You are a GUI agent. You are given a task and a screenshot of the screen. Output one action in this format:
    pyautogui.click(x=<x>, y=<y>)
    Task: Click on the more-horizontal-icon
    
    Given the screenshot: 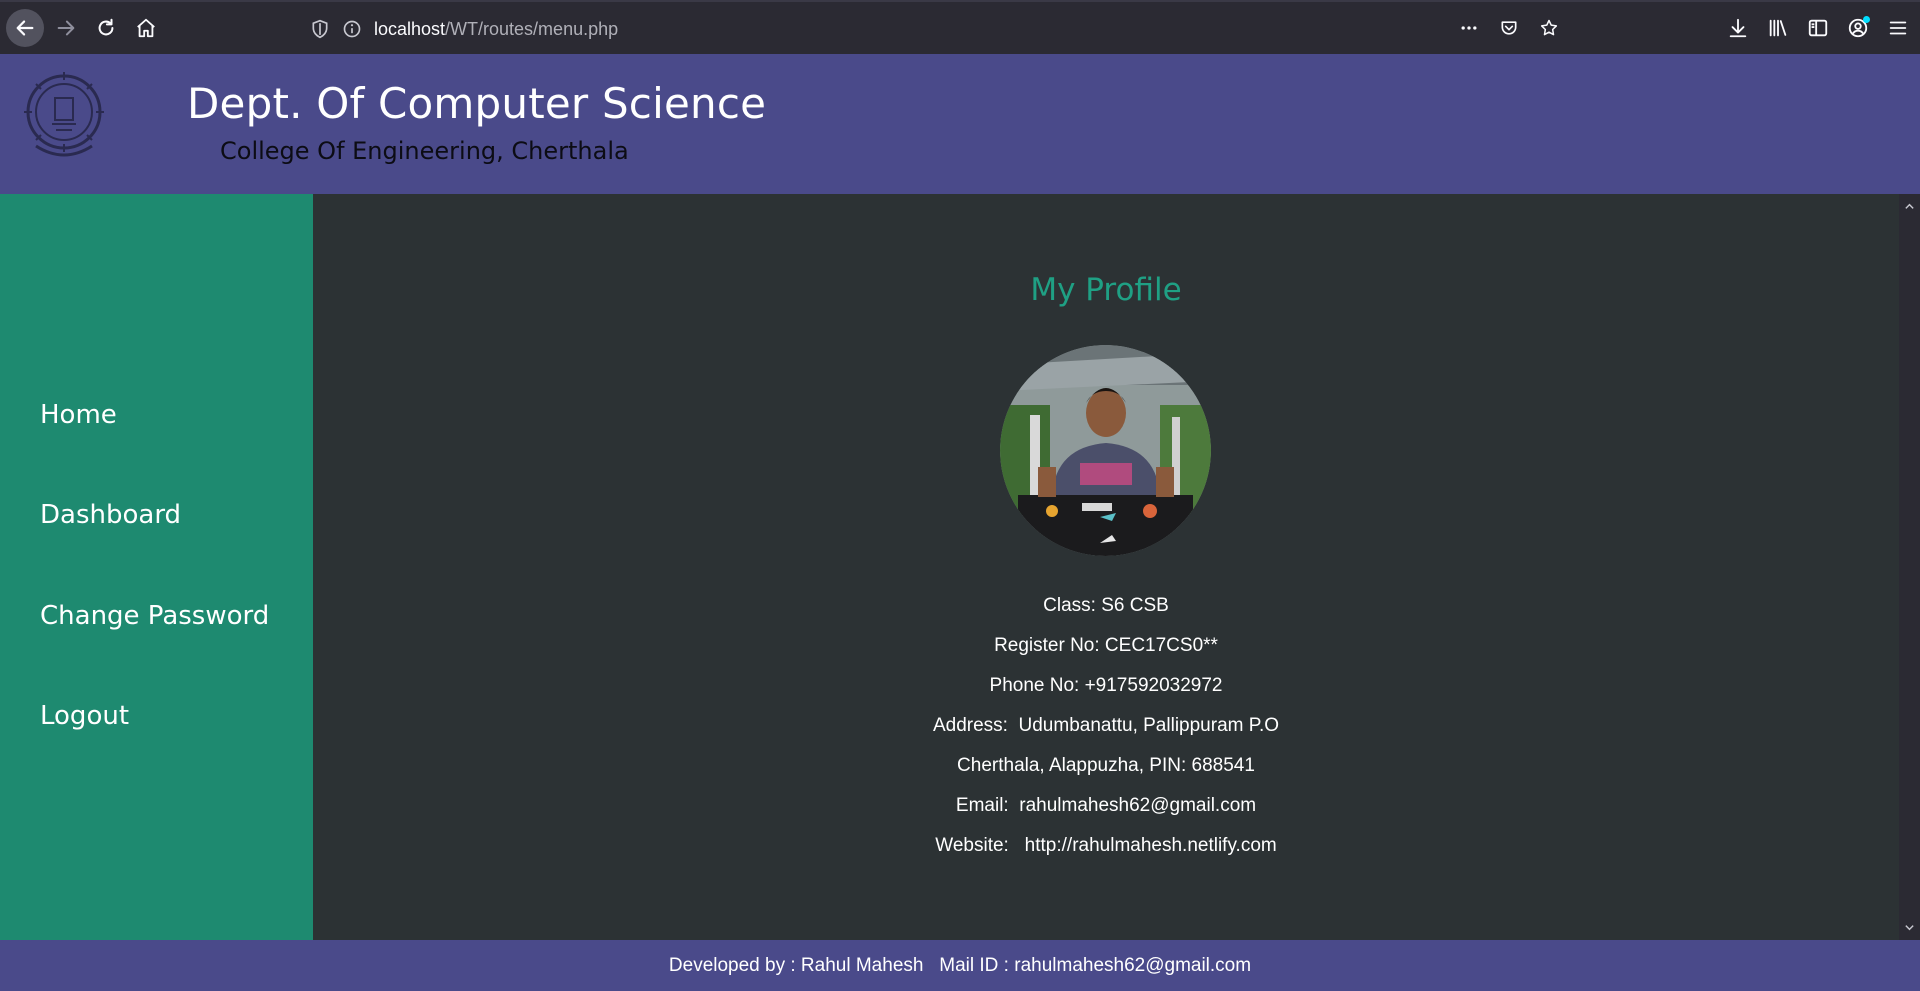 What is the action you would take?
    pyautogui.click(x=1469, y=28)
    